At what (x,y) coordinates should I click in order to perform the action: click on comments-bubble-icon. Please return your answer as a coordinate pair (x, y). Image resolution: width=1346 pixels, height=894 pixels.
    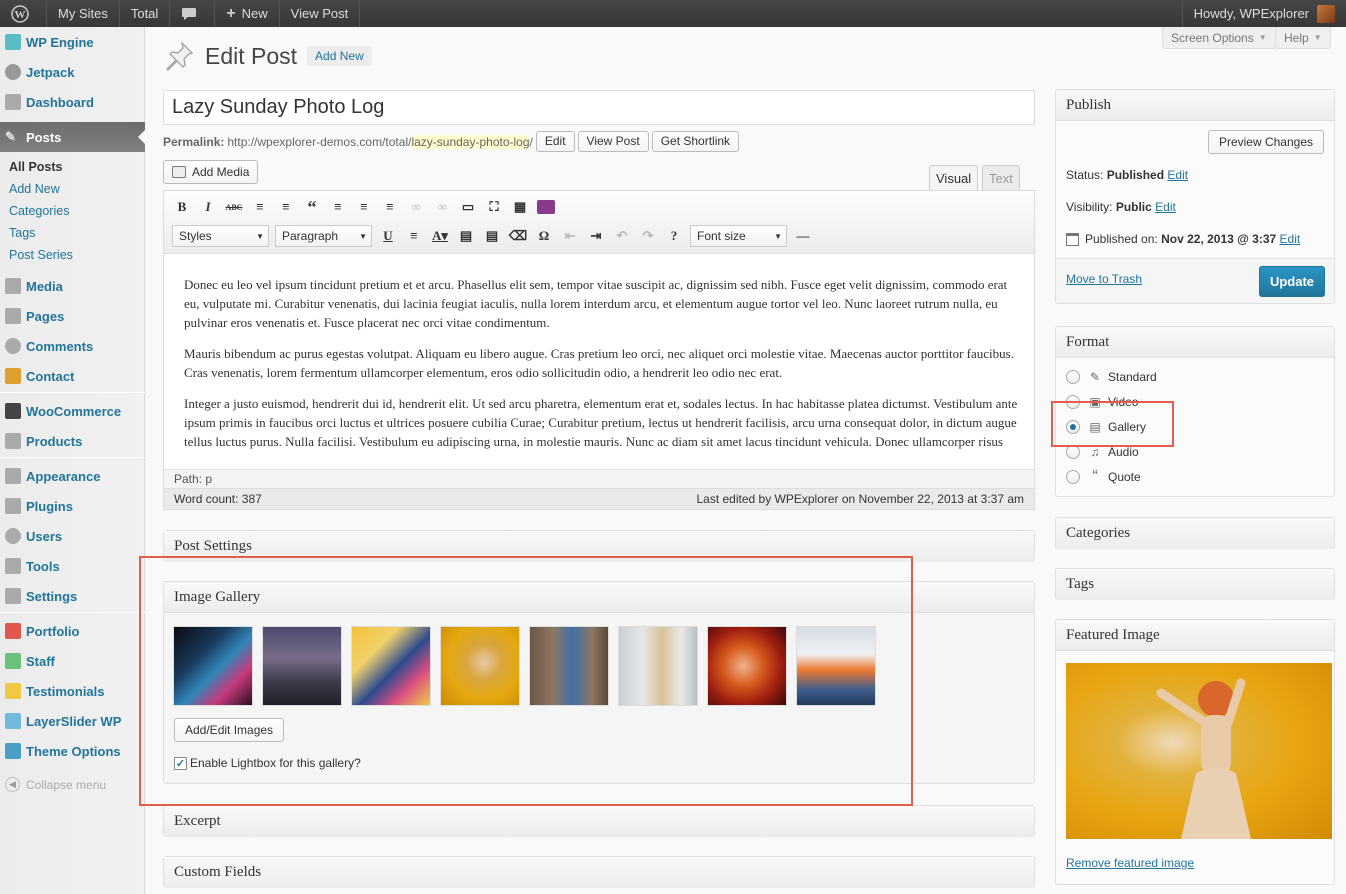
    Looking at the image, I should click on (193, 13).